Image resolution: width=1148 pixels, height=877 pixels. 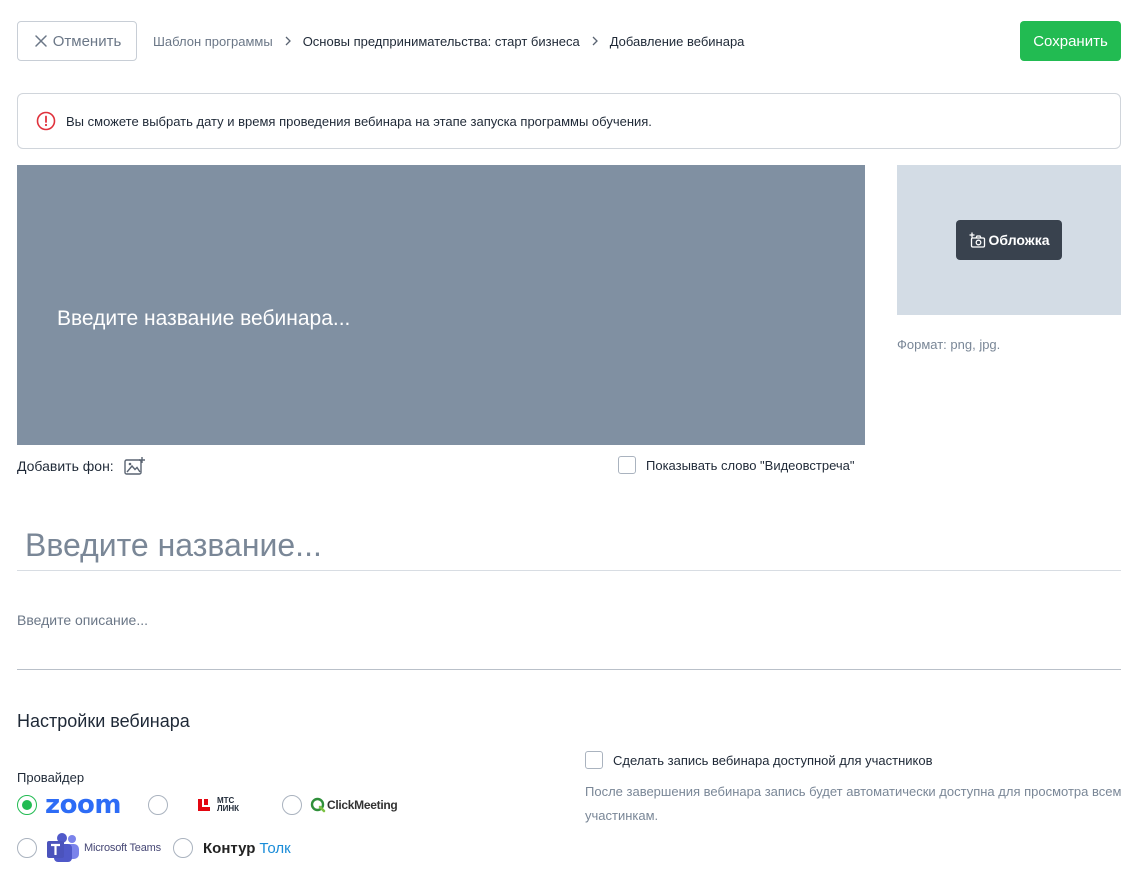 I want to click on mts-link-logo: МТС ЛИНК, so click(x=221, y=805).